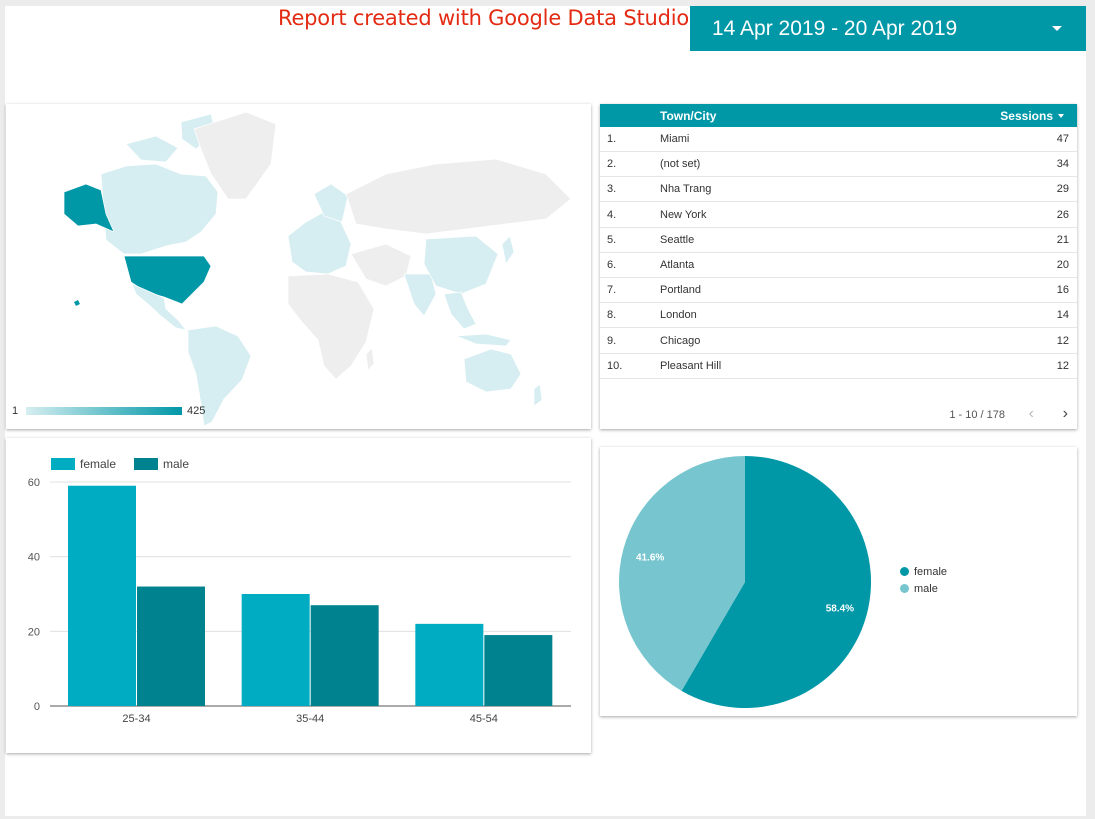 Image resolution: width=1095 pixels, height=819 pixels. I want to click on new-zealand, so click(538, 395).